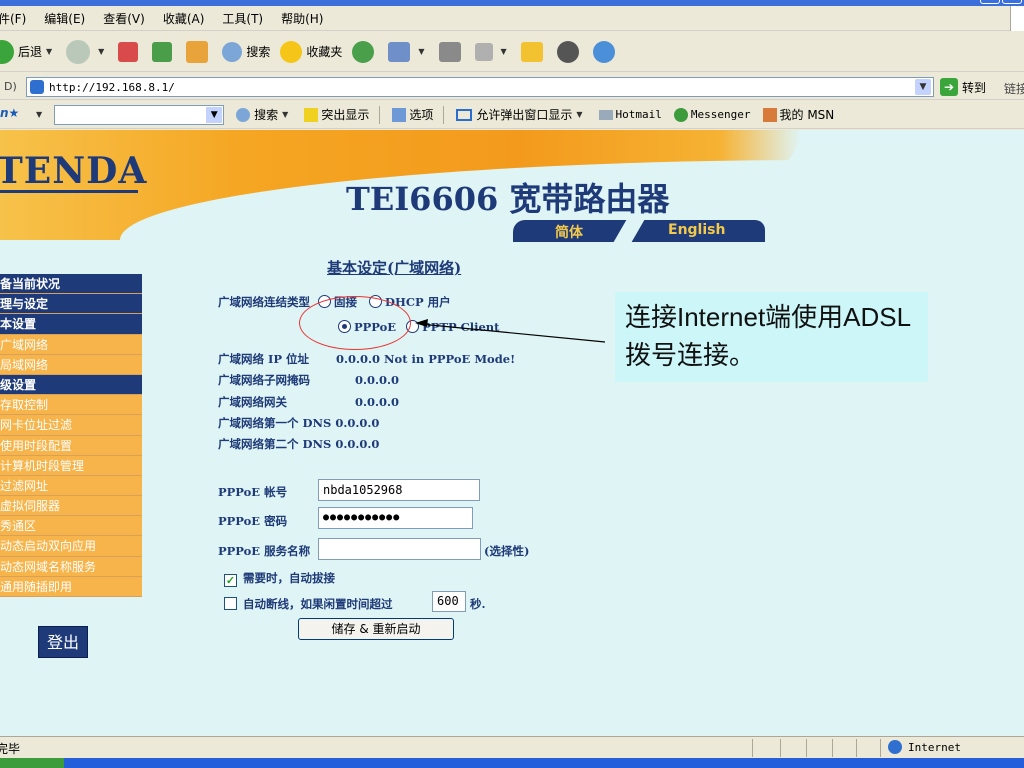  I want to click on stop-button, so click(130, 52).